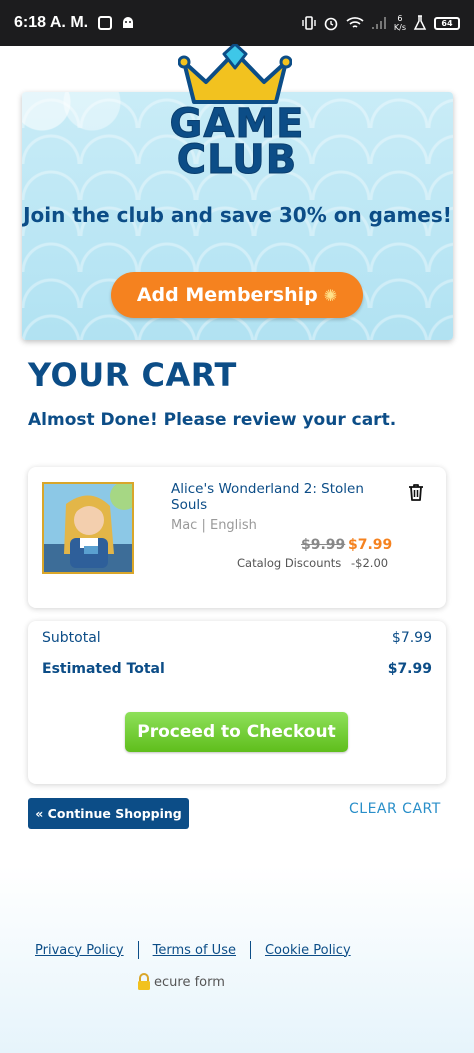  What do you see at coordinates (237, 23) in the screenshot?
I see `status-bar: 6:18 A. M. 6 K/s 64` at bounding box center [237, 23].